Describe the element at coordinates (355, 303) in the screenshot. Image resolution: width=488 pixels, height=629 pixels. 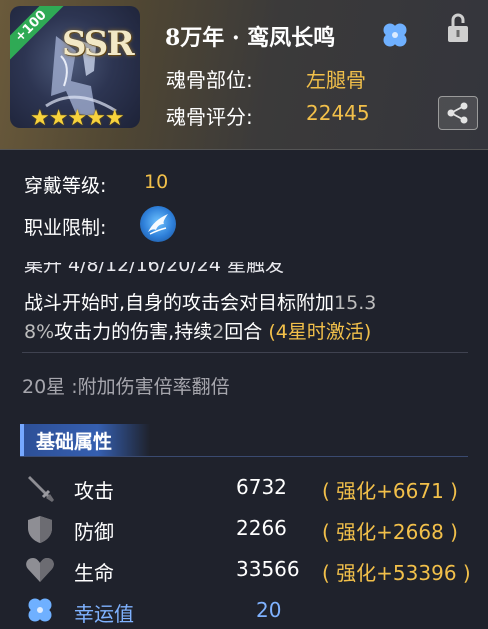
I see `effect-number: 15.3` at that location.